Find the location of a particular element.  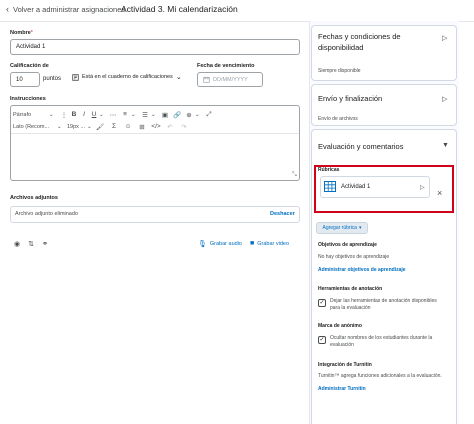

preview-eye-icon: ◉ is located at coordinates (17, 244).